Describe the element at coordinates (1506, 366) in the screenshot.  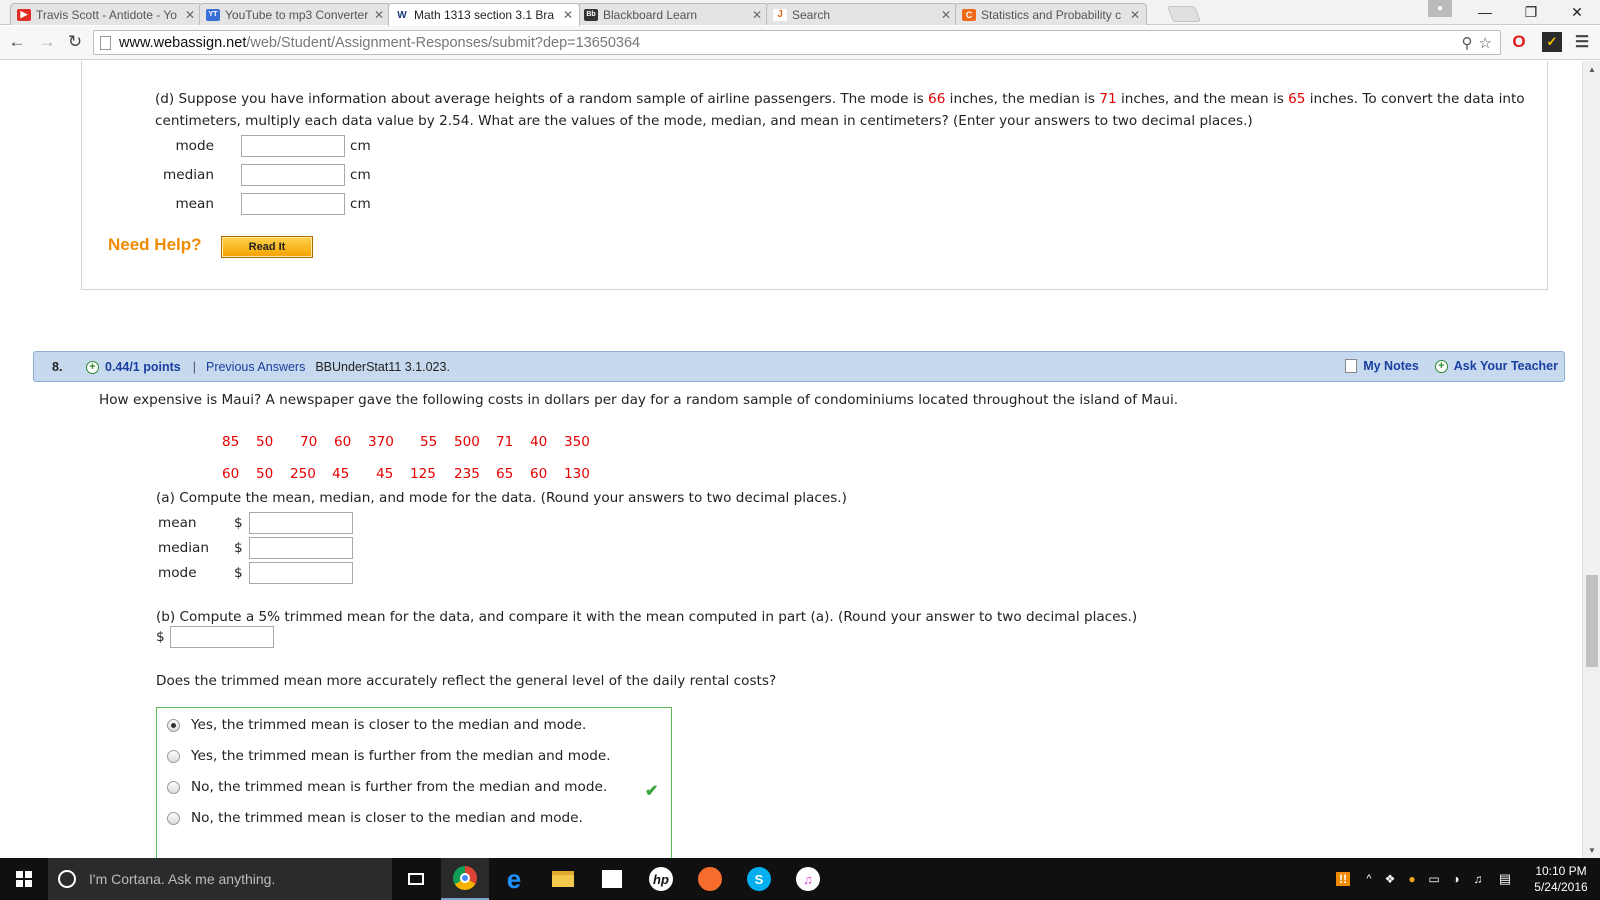
I see `ask-teacher-link: Ask Your Teacher` at that location.